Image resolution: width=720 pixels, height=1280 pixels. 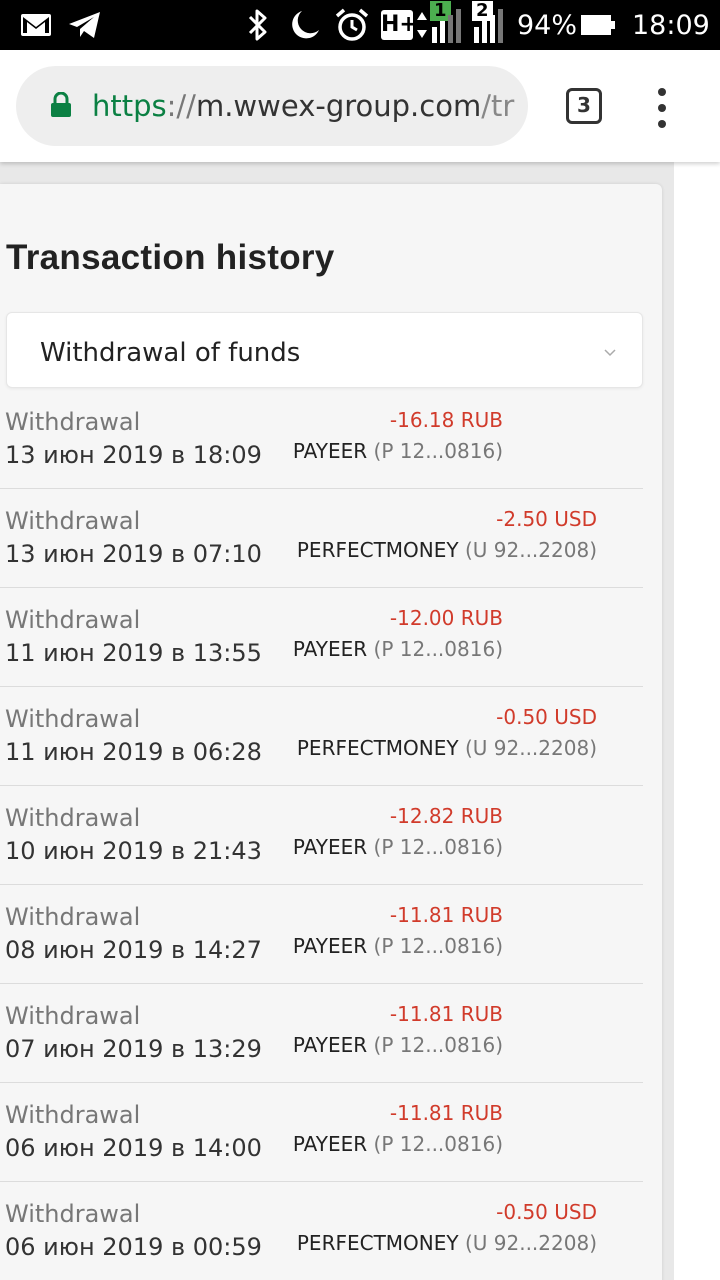 I want to click on url-text: https://m.wwex-group.com/tr, so click(x=307, y=106).